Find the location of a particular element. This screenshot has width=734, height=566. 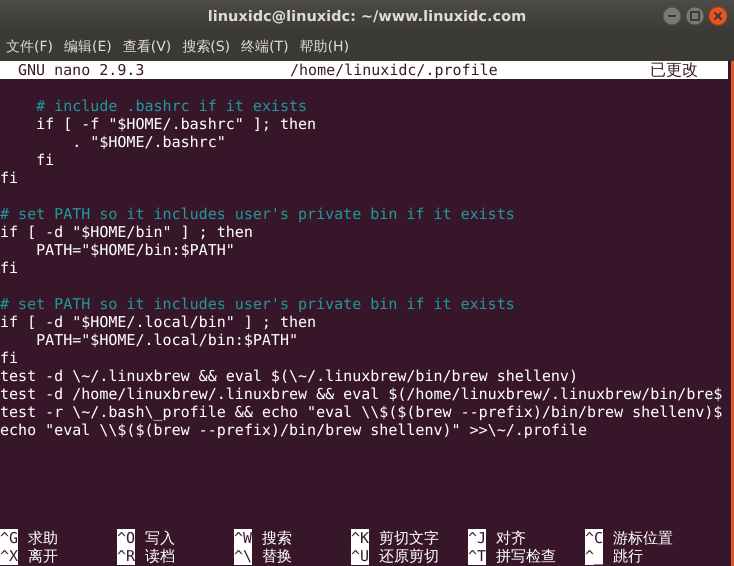

code-line: . "$HOME/.bashrc" is located at coordinates (148, 142).